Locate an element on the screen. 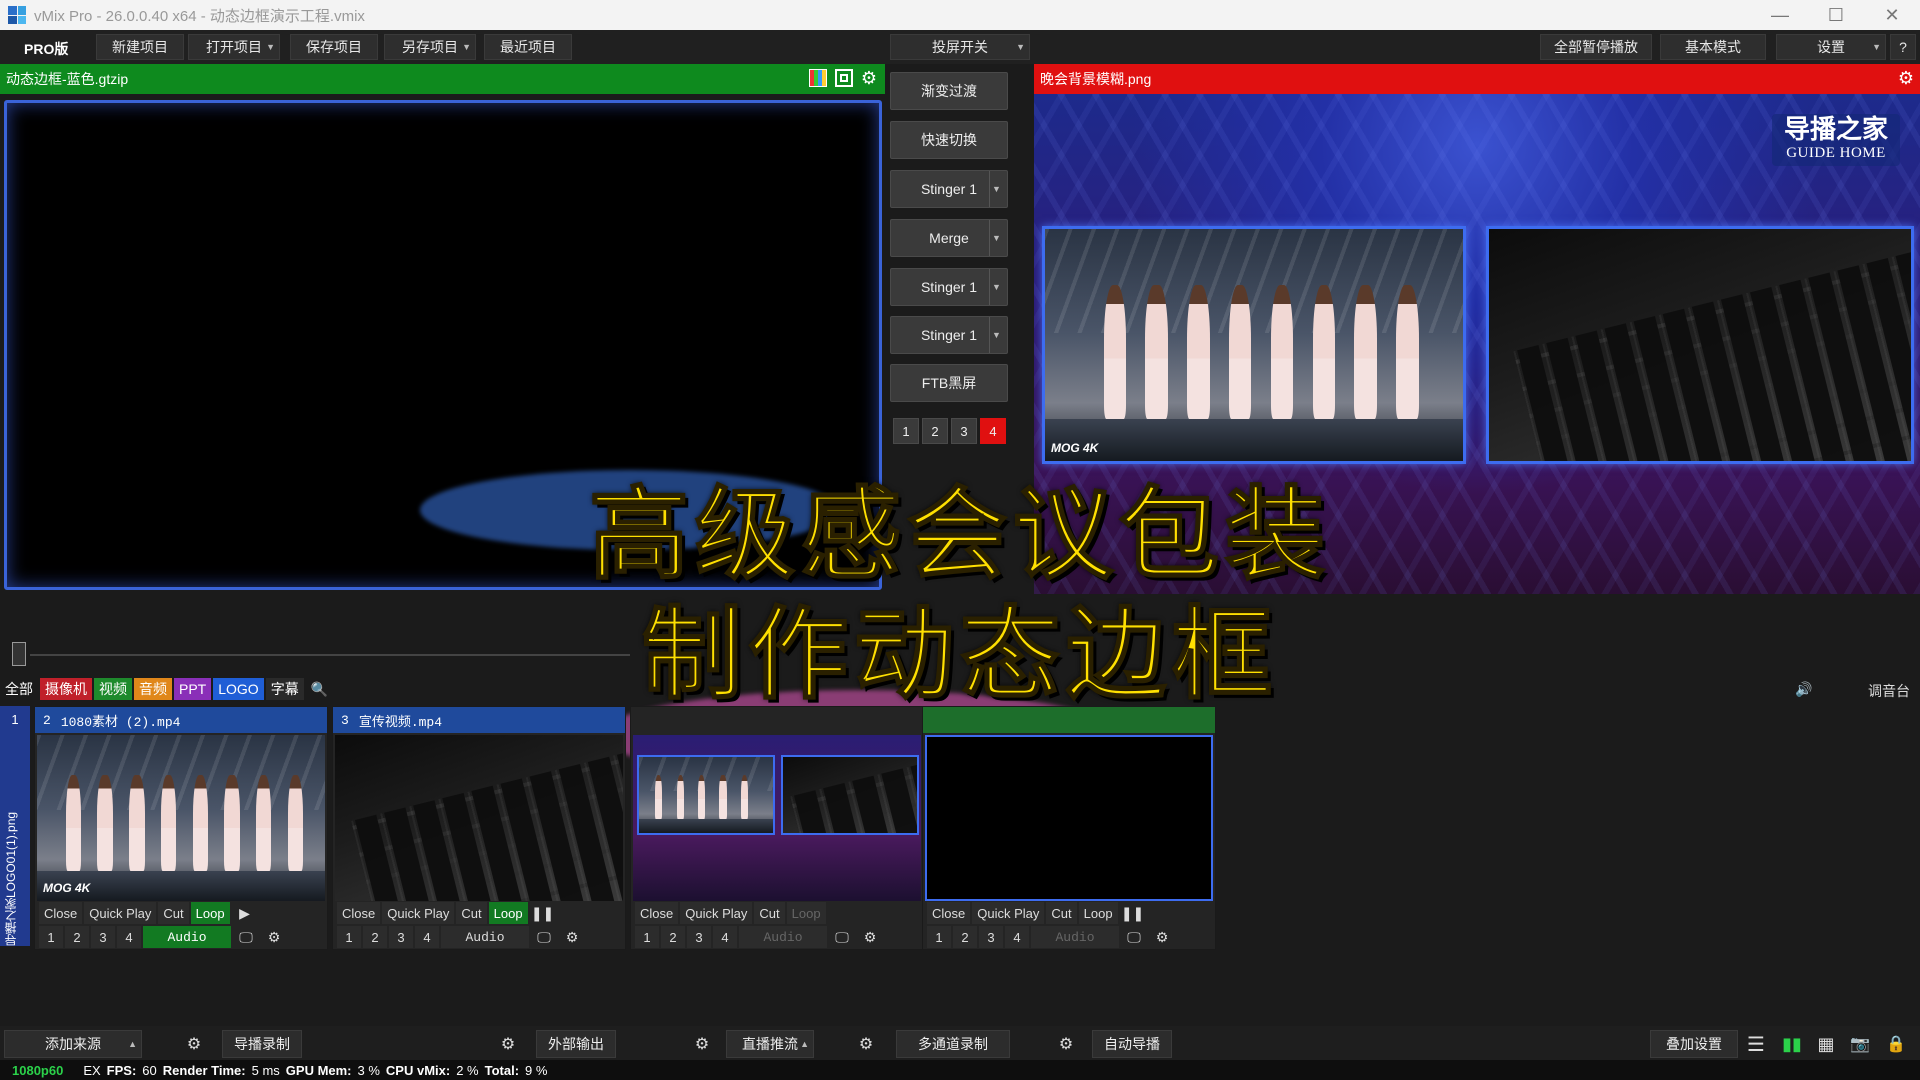 The image size is (1920, 1080). tab-video: 视频 is located at coordinates (113, 689).